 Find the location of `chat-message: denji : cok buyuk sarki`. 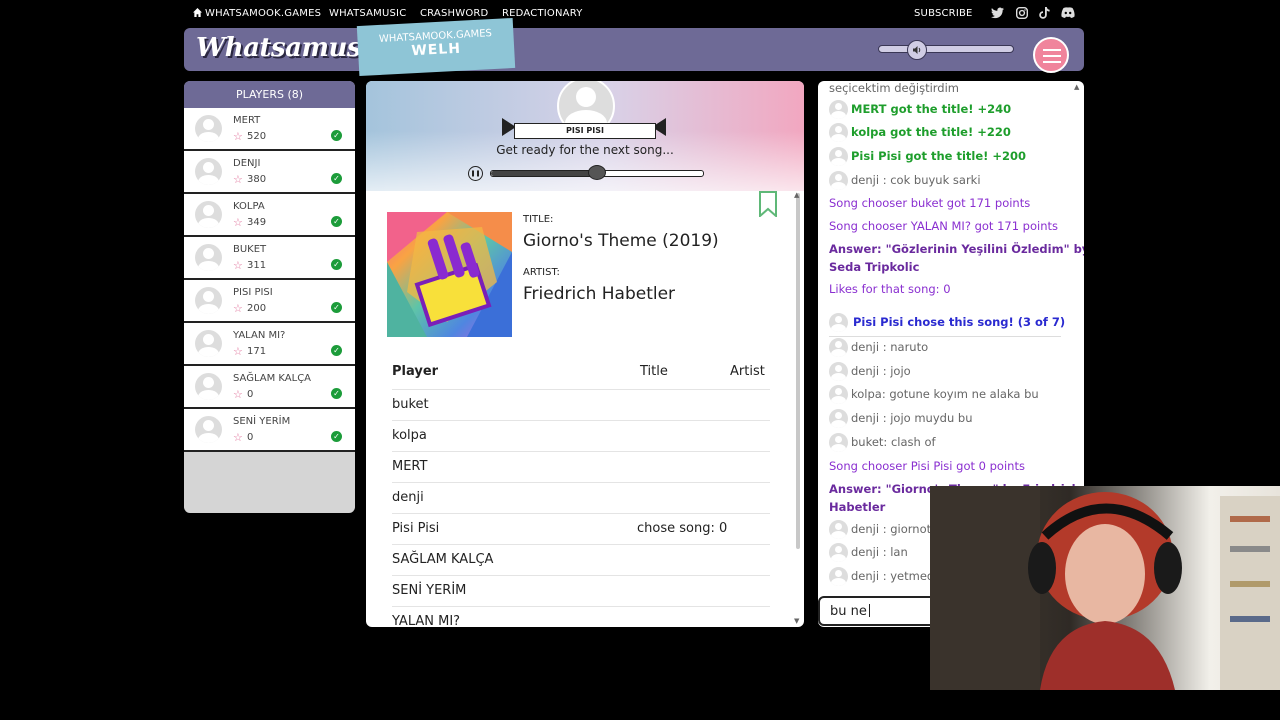

chat-message: denji : cok buyuk sarki is located at coordinates (916, 180).